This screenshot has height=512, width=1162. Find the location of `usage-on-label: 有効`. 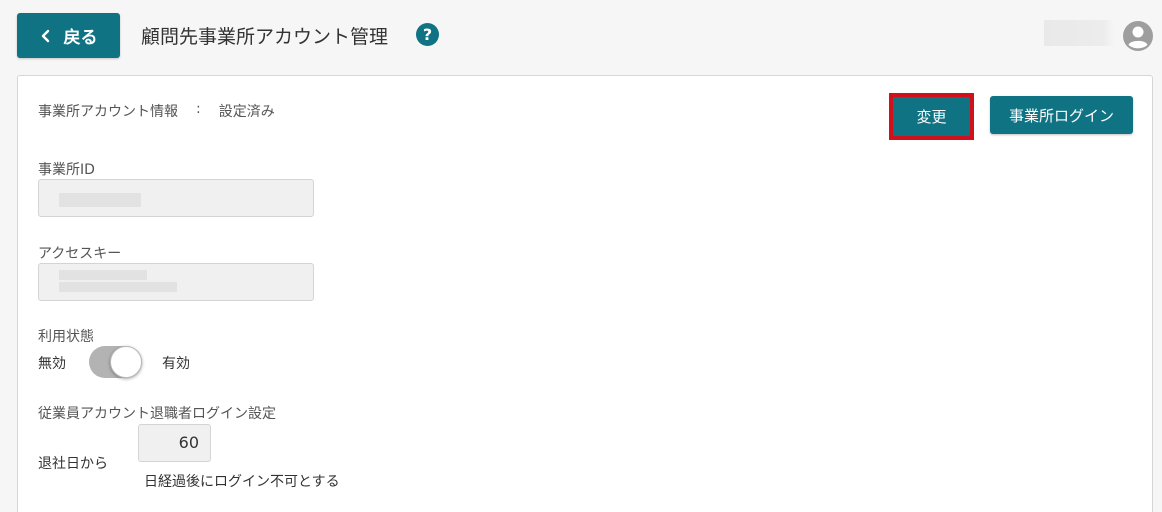

usage-on-label: 有効 is located at coordinates (176, 364).